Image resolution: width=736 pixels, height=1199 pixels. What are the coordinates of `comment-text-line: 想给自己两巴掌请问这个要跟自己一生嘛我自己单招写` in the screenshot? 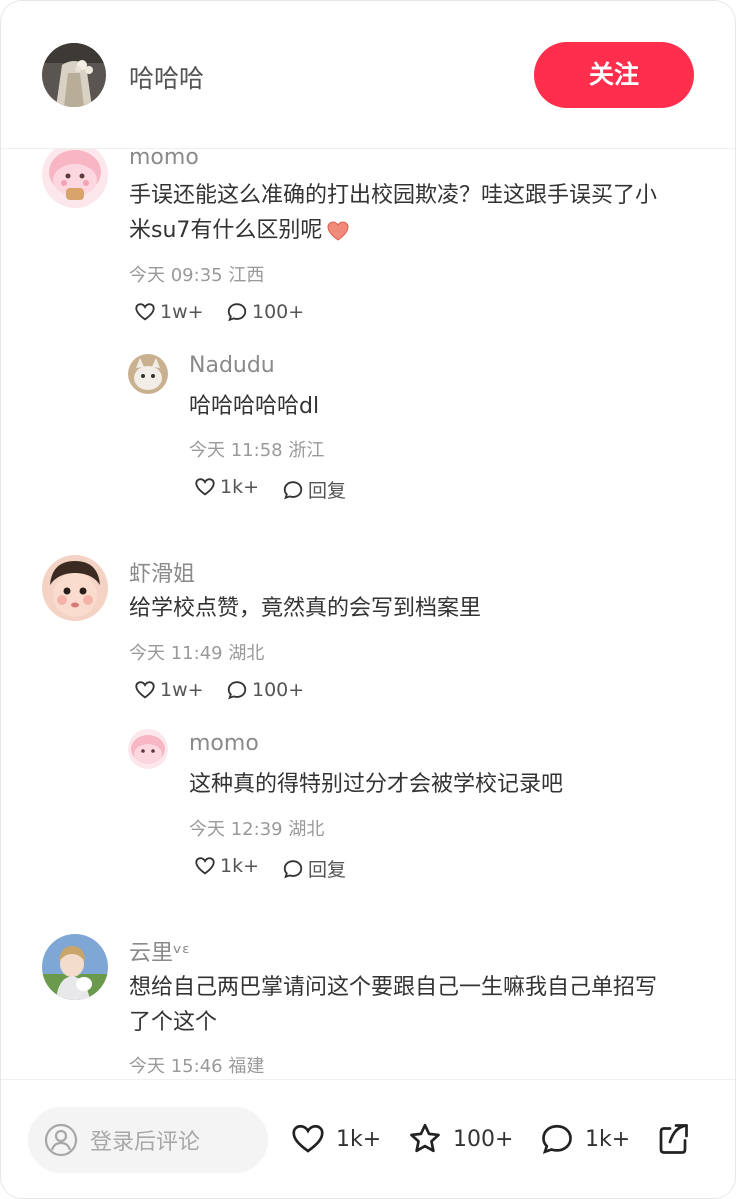 It's located at (393, 987).